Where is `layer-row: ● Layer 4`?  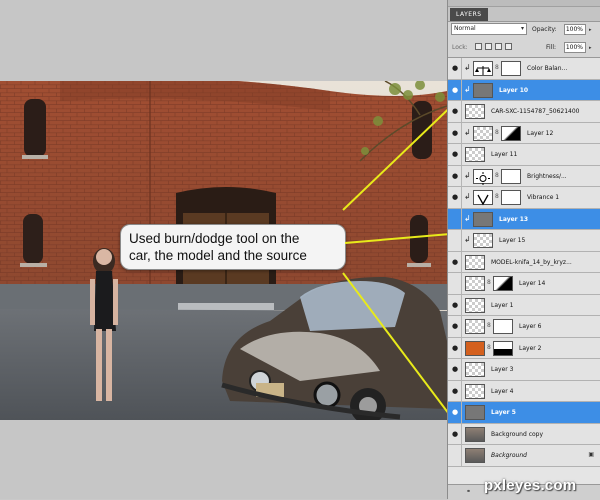 layer-row: ● Layer 4 is located at coordinates (524, 391).